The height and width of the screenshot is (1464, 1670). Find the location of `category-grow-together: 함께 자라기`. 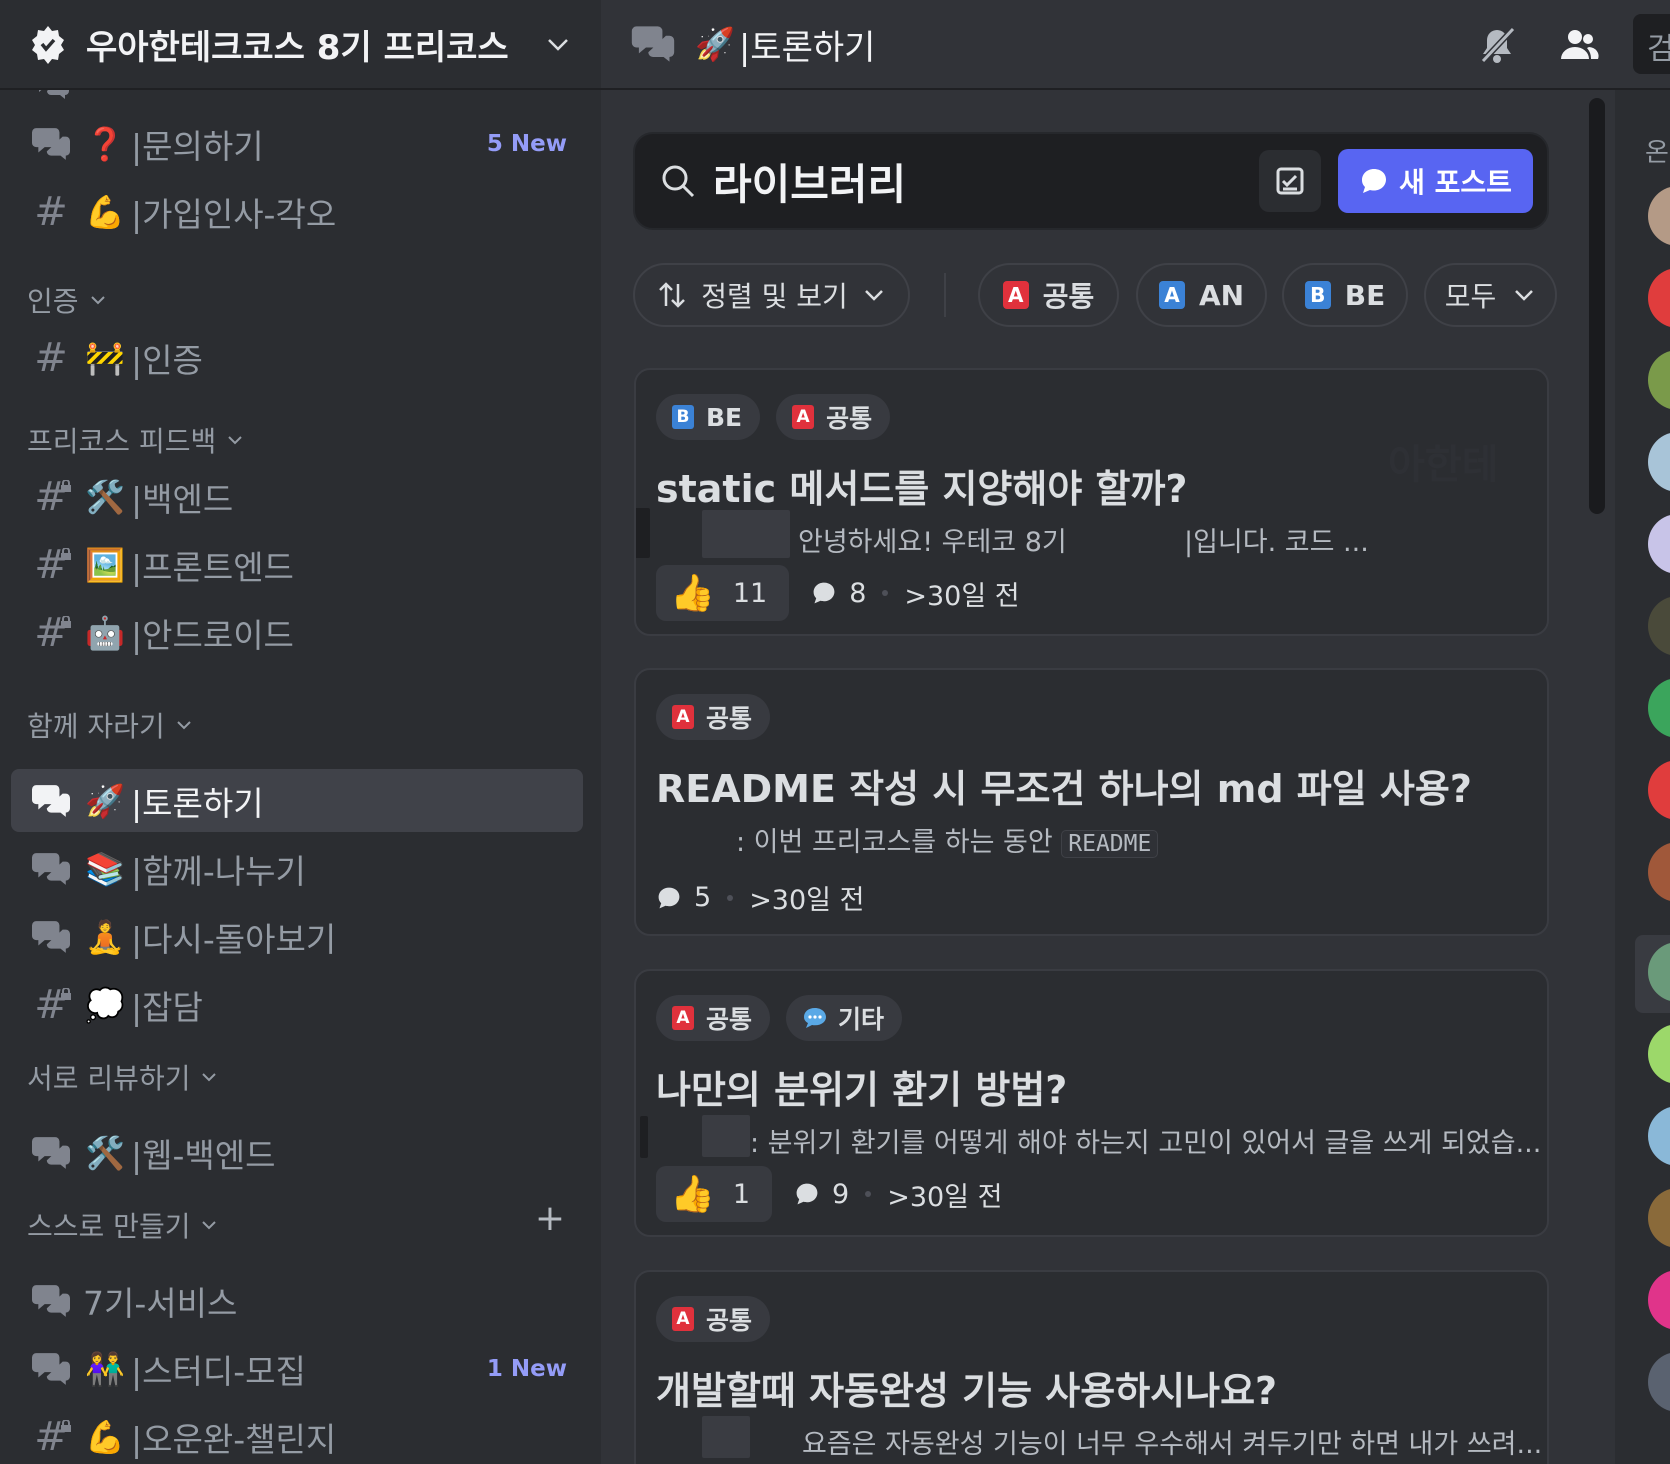

category-grow-together: 함께 자라기 is located at coordinates (110, 725).